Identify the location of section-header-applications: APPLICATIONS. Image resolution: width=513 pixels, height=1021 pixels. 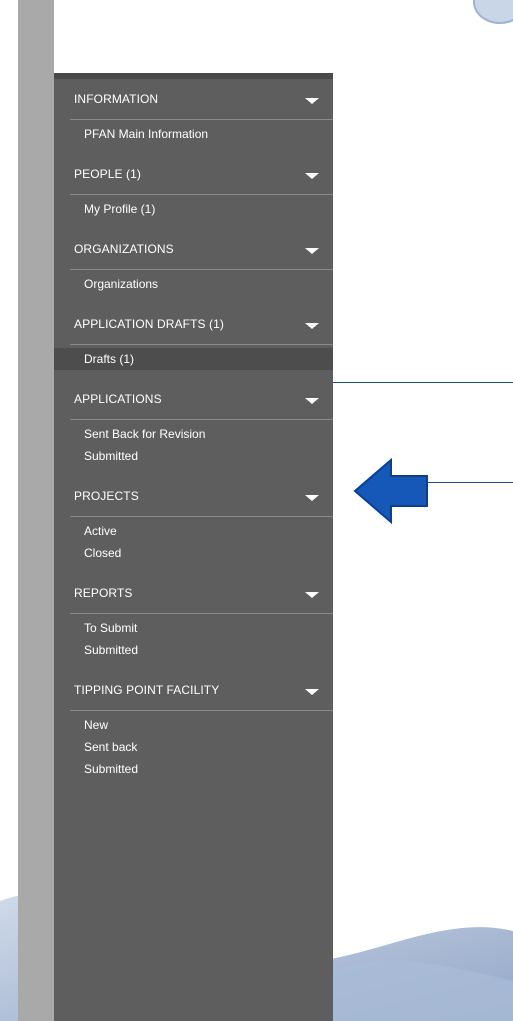
(193, 399).